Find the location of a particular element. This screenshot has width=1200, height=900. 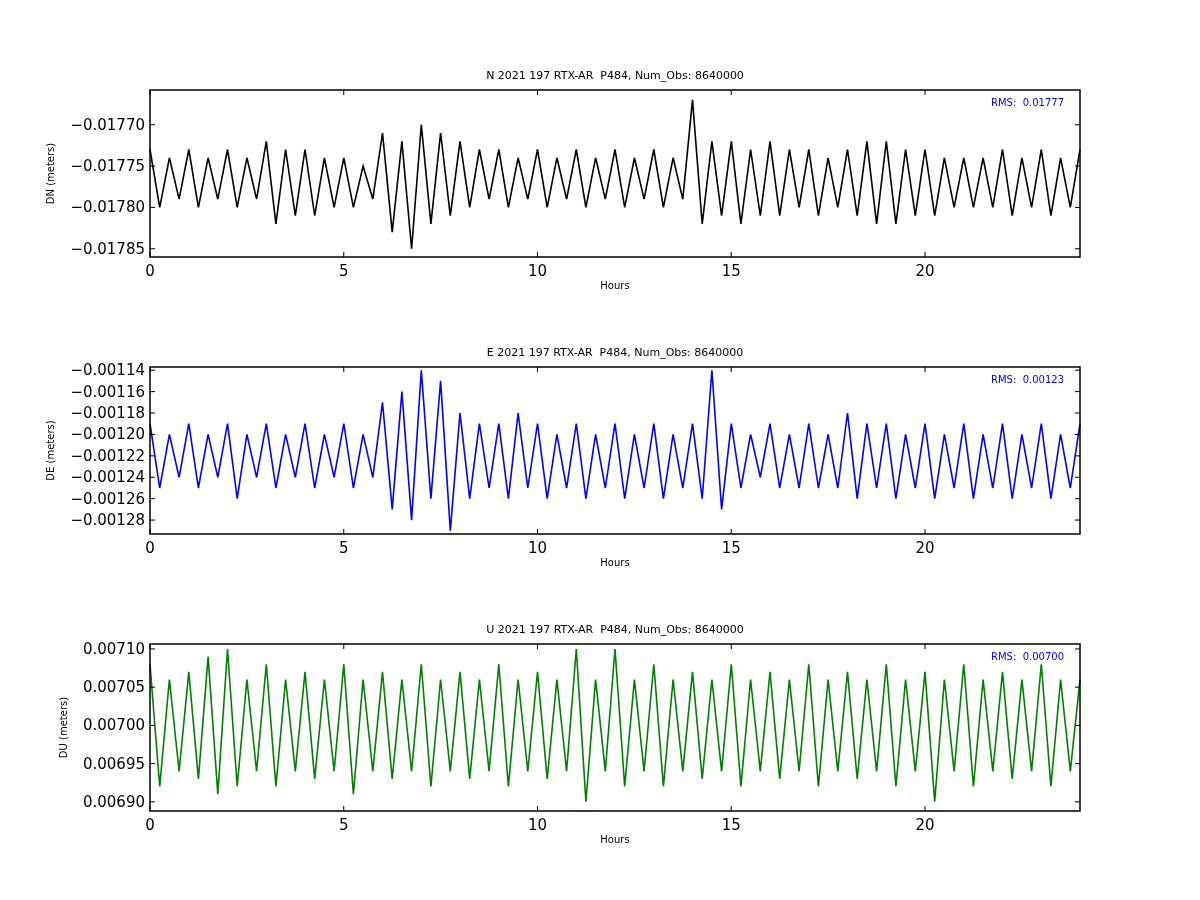

rms-annotation: RMS: 0.01777 is located at coordinates (1027, 102).